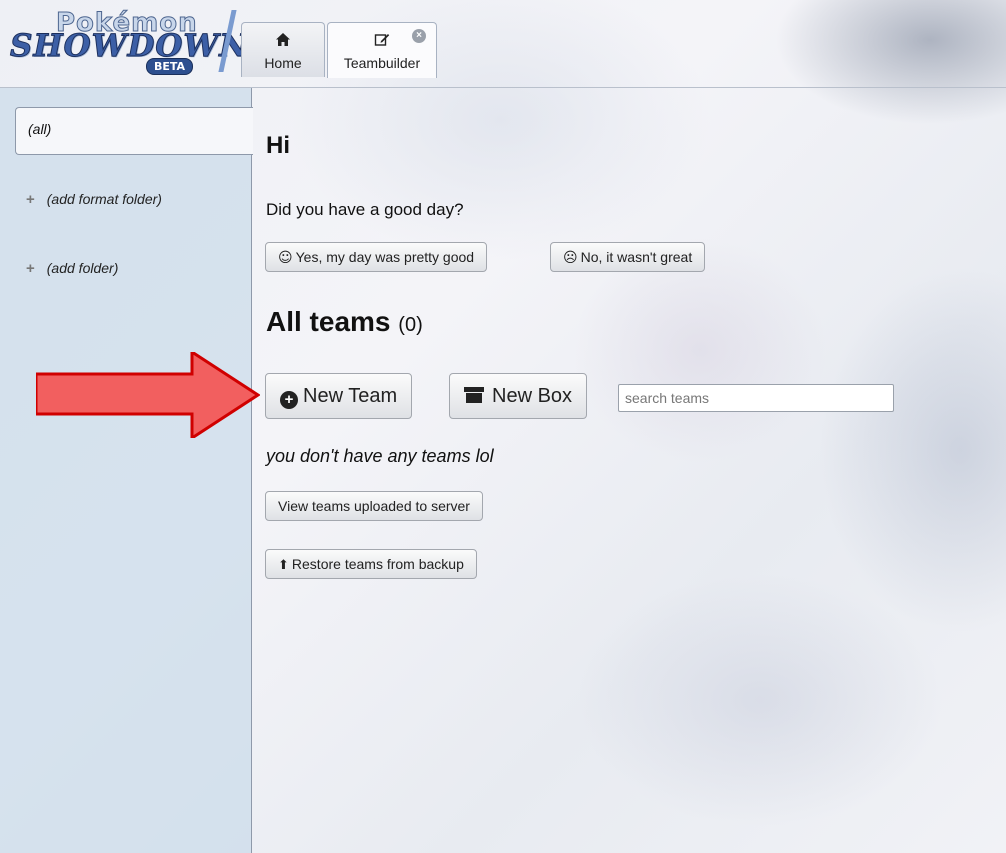 The height and width of the screenshot is (853, 1006). I want to click on new-team-label: New Team, so click(350, 396).